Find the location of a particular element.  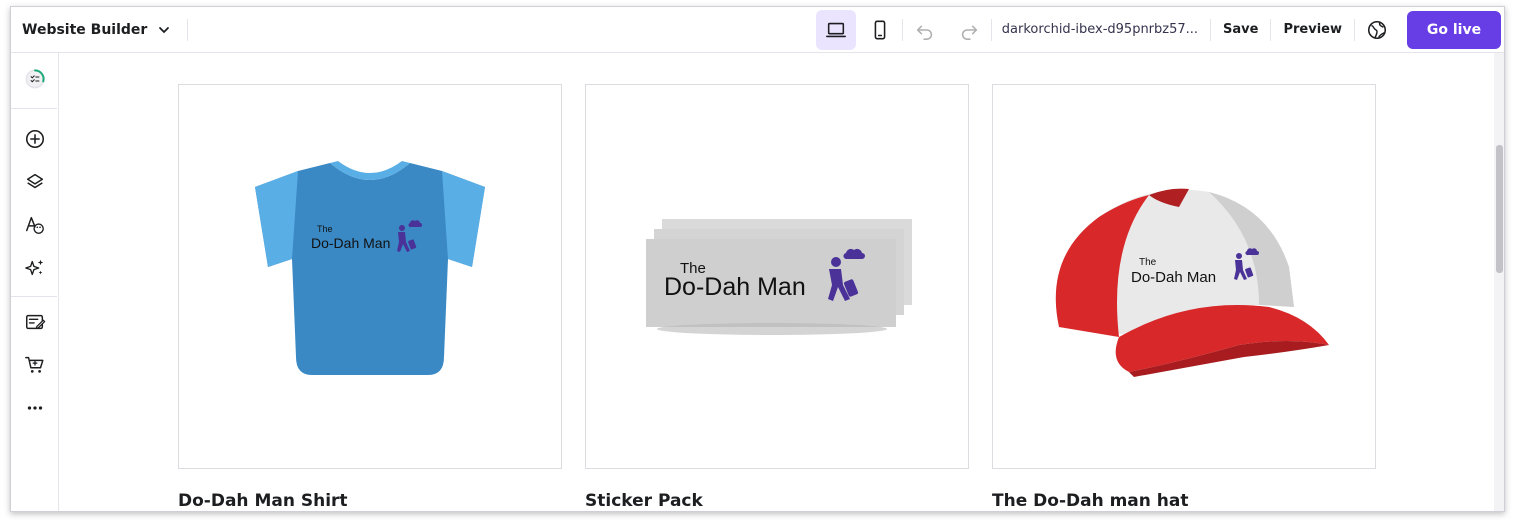

mobile-view-button is located at coordinates (880, 30).